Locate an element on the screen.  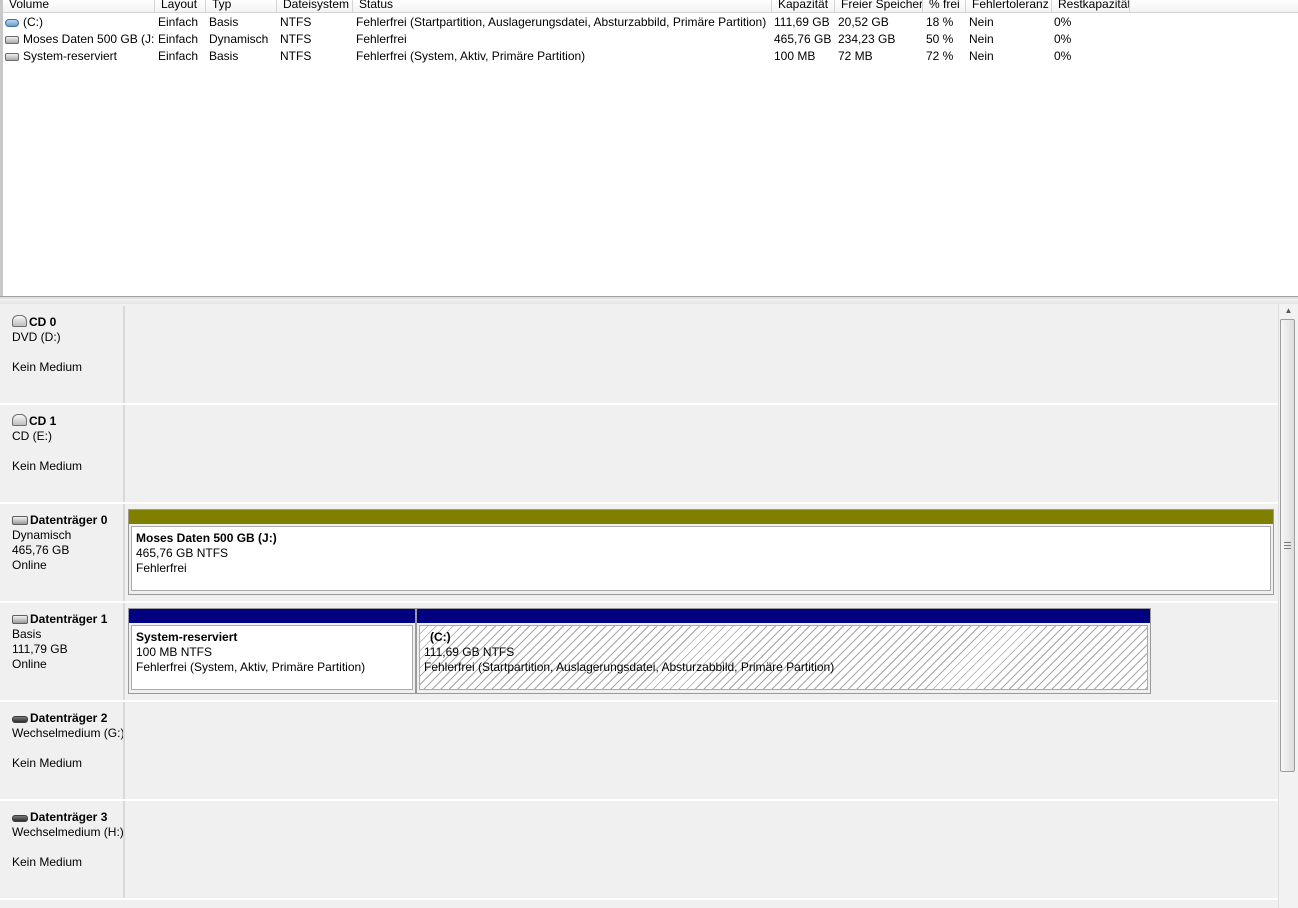
disk-status: Online is located at coordinates (29, 664).